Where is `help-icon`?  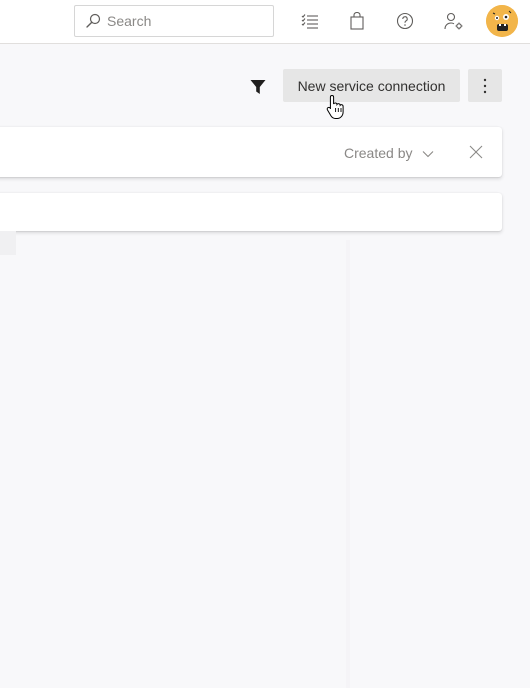
help-icon is located at coordinates (405, 21).